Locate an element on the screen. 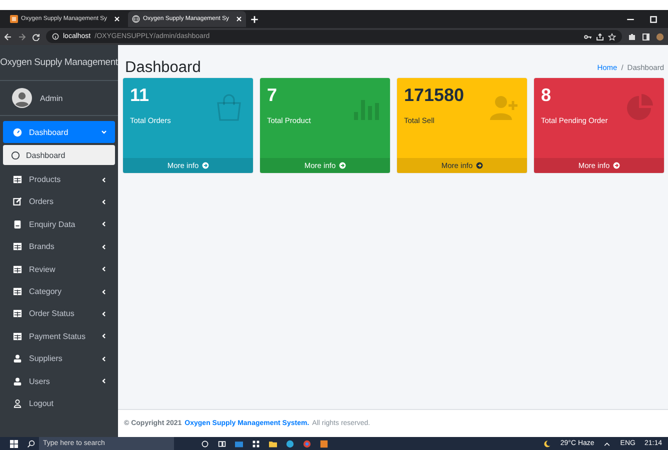 Image resolution: width=668 pixels, height=450 pixels. weather-icon is located at coordinates (547, 444).